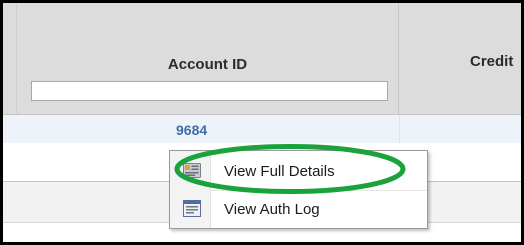  I want to click on column-title-credit: Credit, so click(491, 61).